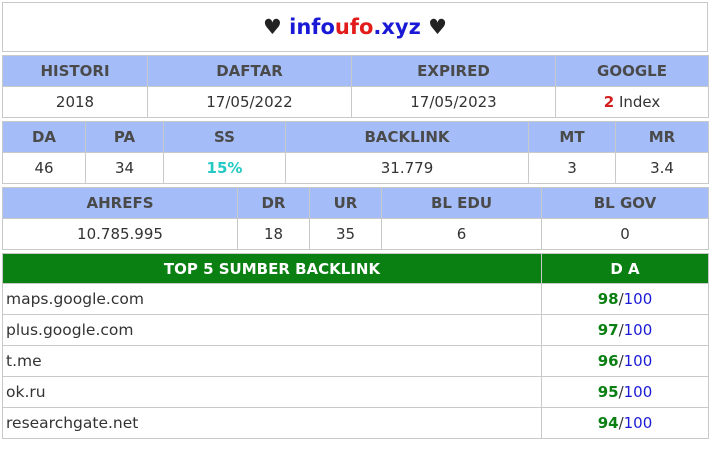 The image size is (711, 452). What do you see at coordinates (625, 299) in the screenshot?
I see `backlink-da: 98/100` at bounding box center [625, 299].